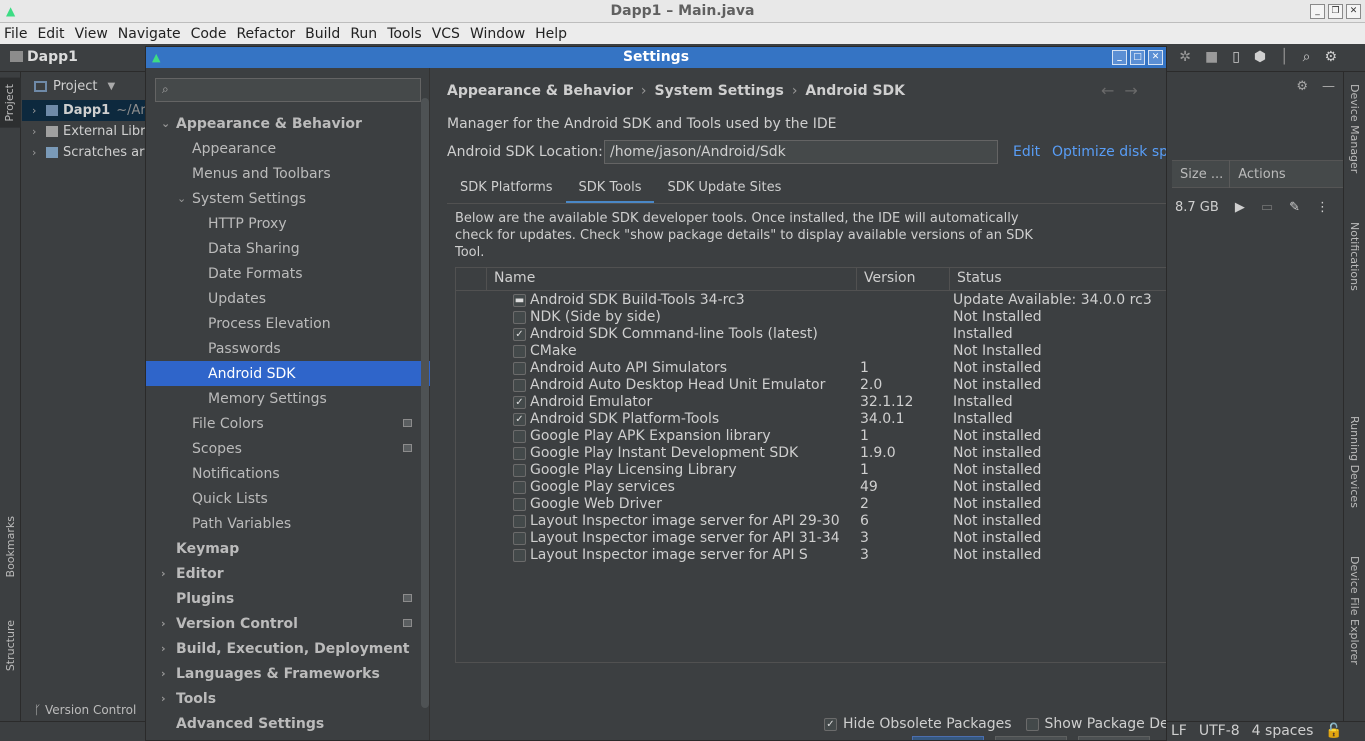  Describe the element at coordinates (519, 334) in the screenshot. I see `package-checkbox: ✓` at that location.